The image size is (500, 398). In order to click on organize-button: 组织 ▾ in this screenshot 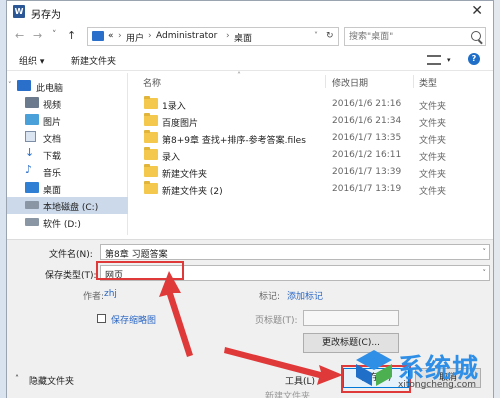, I will do `click(31, 60)`.